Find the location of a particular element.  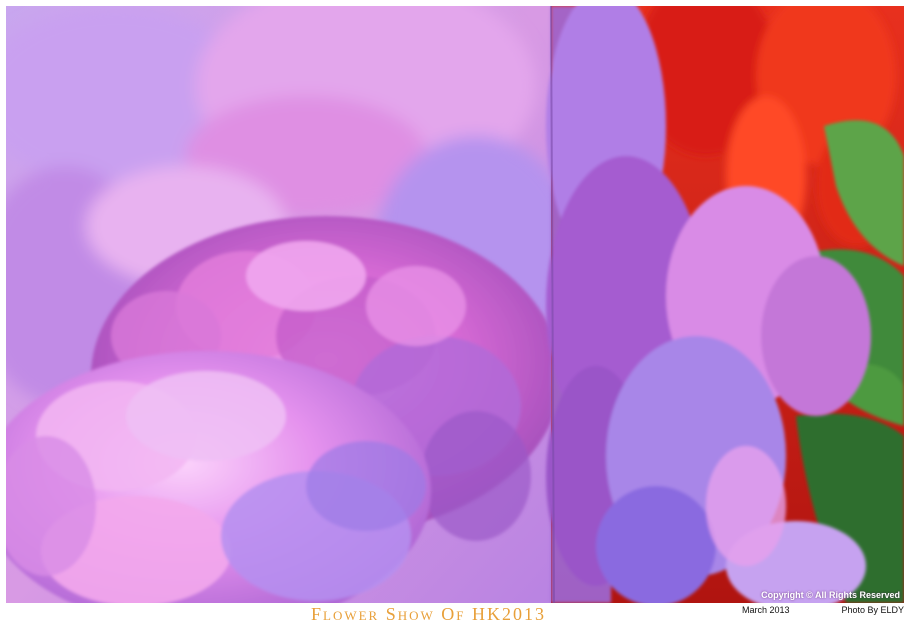

photo-date: March 2013 is located at coordinates (766, 610).